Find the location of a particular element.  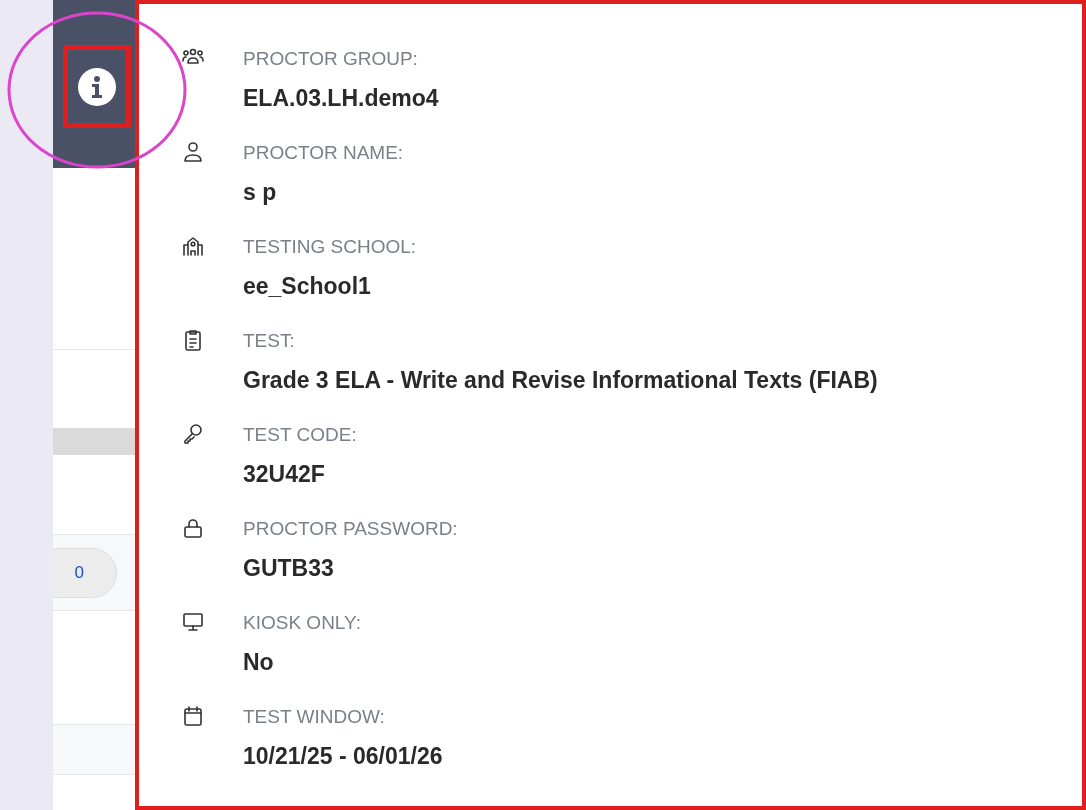

person-icon is located at coordinates (193, 152).